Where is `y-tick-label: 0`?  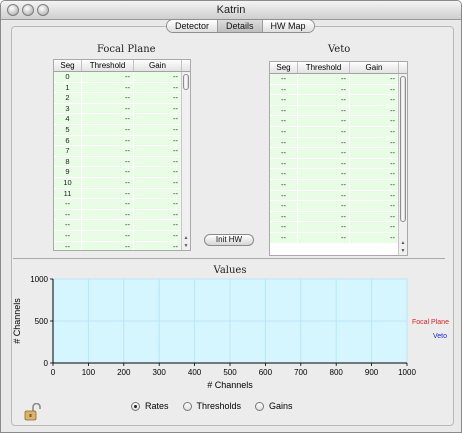
y-tick-label: 0 is located at coordinates (46, 363).